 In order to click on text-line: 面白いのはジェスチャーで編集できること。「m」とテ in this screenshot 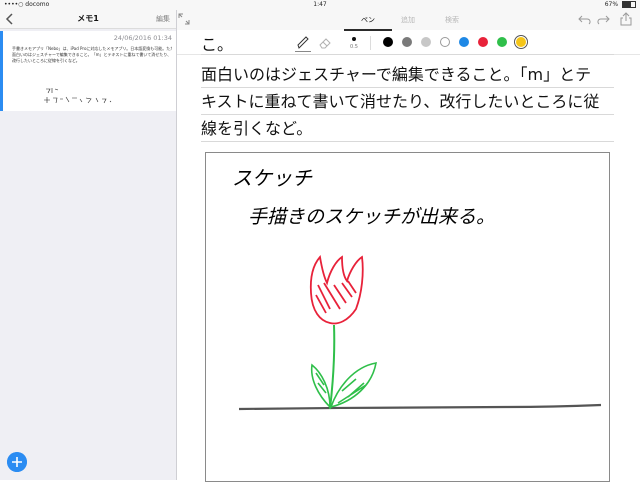, I will do `click(407, 74)`.